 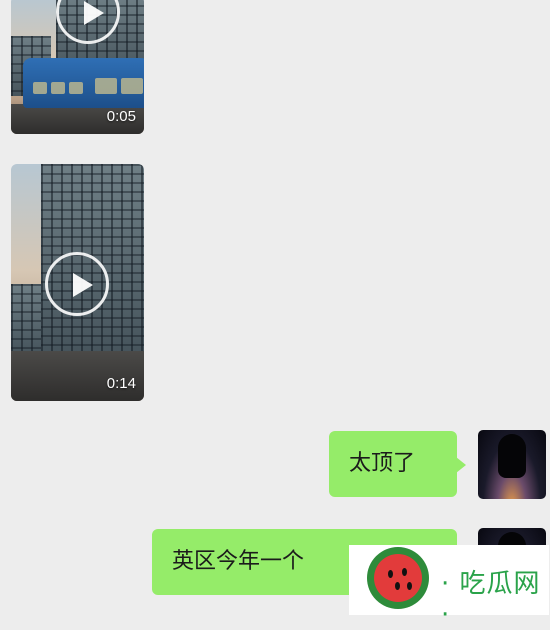 What do you see at coordinates (77, 67) in the screenshot?
I see `video-message: 0:05` at bounding box center [77, 67].